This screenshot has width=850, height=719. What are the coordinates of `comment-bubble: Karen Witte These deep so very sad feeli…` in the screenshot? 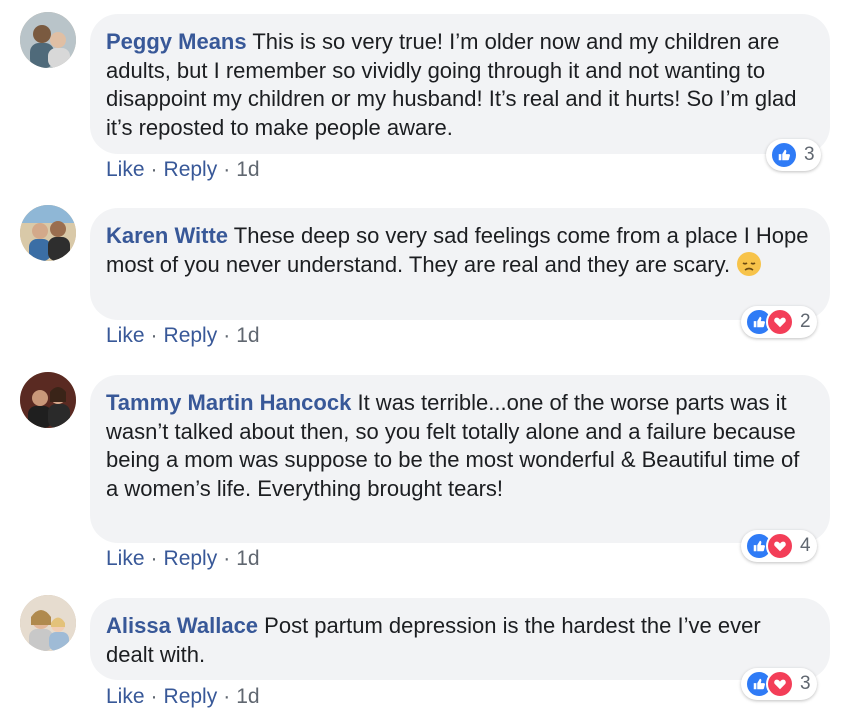 It's located at (460, 264).